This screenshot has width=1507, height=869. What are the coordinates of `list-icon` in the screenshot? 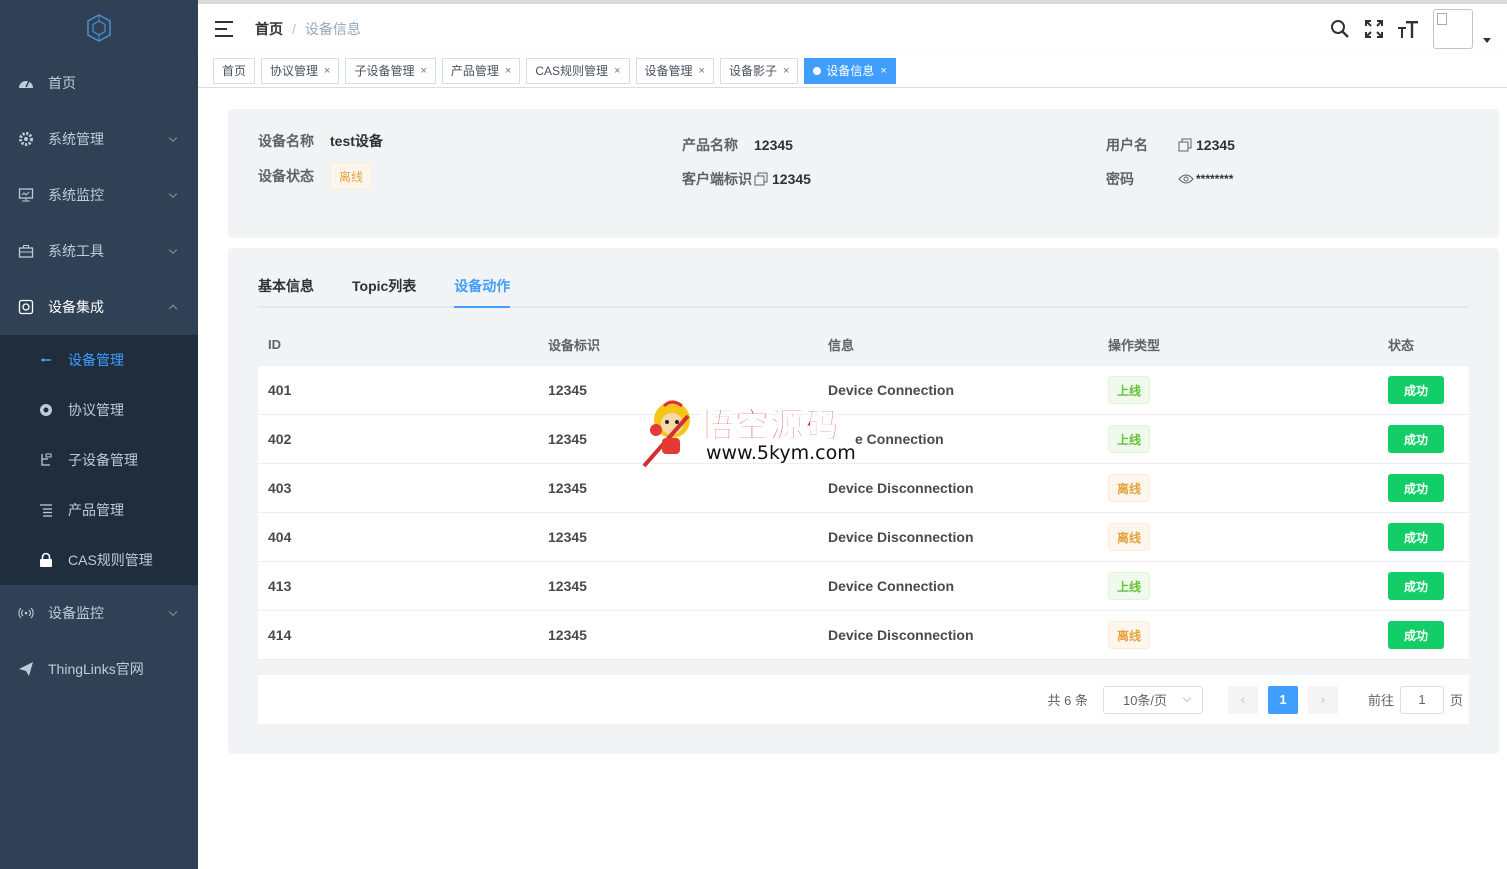 It's located at (46, 510).